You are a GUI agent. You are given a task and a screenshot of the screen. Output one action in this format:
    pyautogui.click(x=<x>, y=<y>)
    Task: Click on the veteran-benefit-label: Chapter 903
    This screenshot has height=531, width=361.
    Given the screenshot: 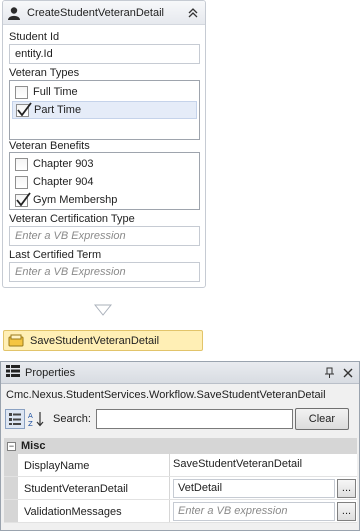 What is the action you would take?
    pyautogui.click(x=63, y=164)
    